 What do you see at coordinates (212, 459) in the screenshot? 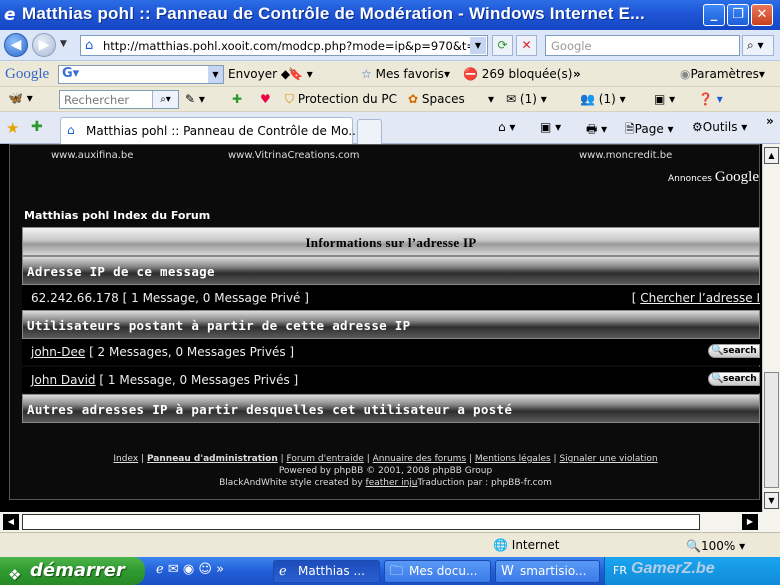
I see `footer-link: Panneau d'administration` at bounding box center [212, 459].